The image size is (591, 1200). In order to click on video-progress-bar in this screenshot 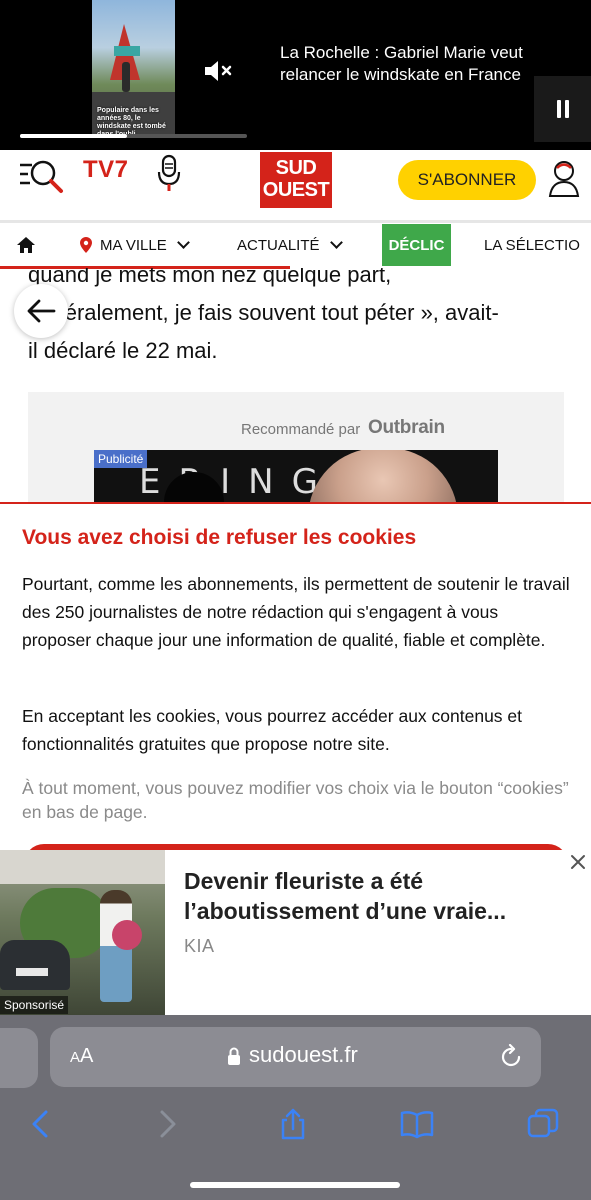, I will do `click(133, 136)`.